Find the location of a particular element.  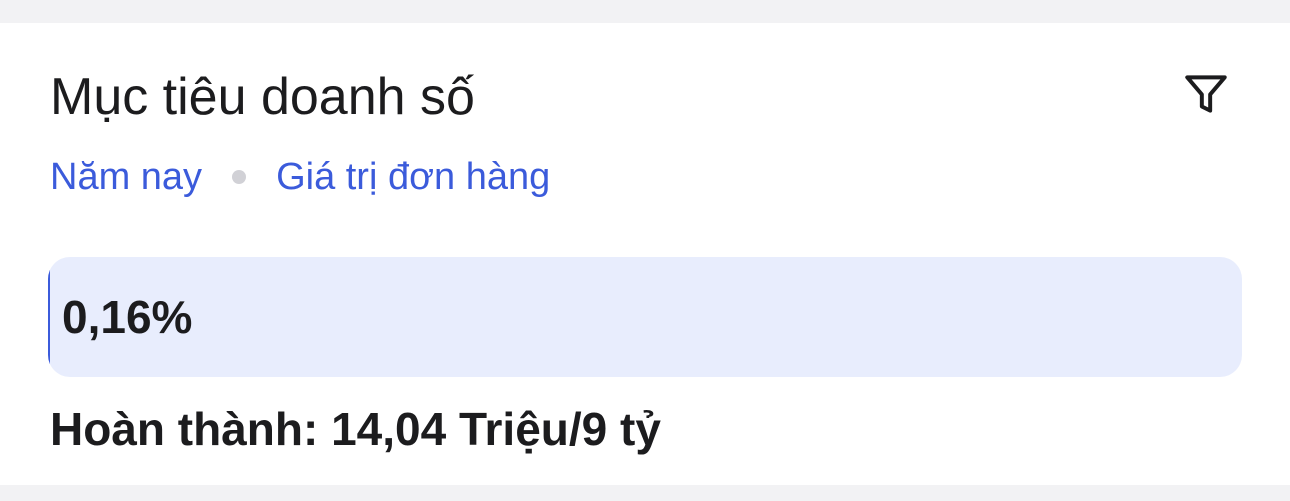

completion-summary: Hoàn thành: 14,04 Triệu/9 tỷ is located at coordinates (355, 429).